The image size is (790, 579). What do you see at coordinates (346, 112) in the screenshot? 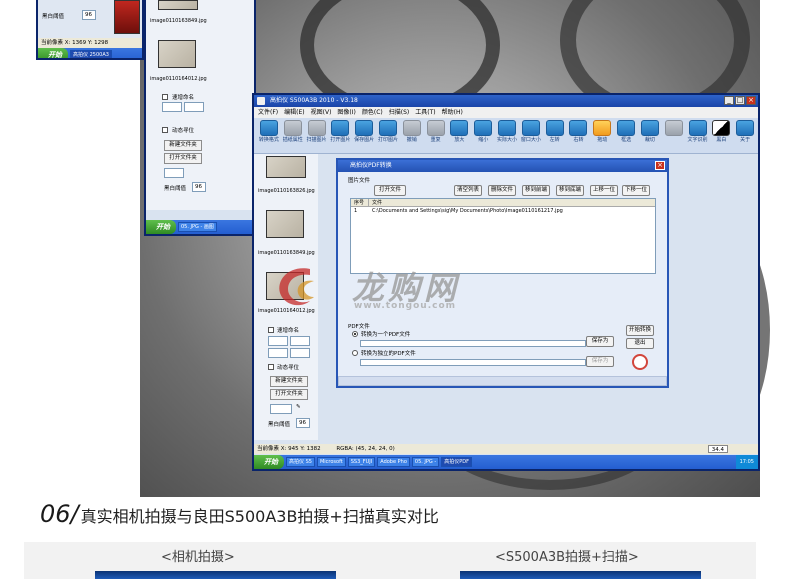
I see `menu-image: 图像(I)` at bounding box center [346, 112].